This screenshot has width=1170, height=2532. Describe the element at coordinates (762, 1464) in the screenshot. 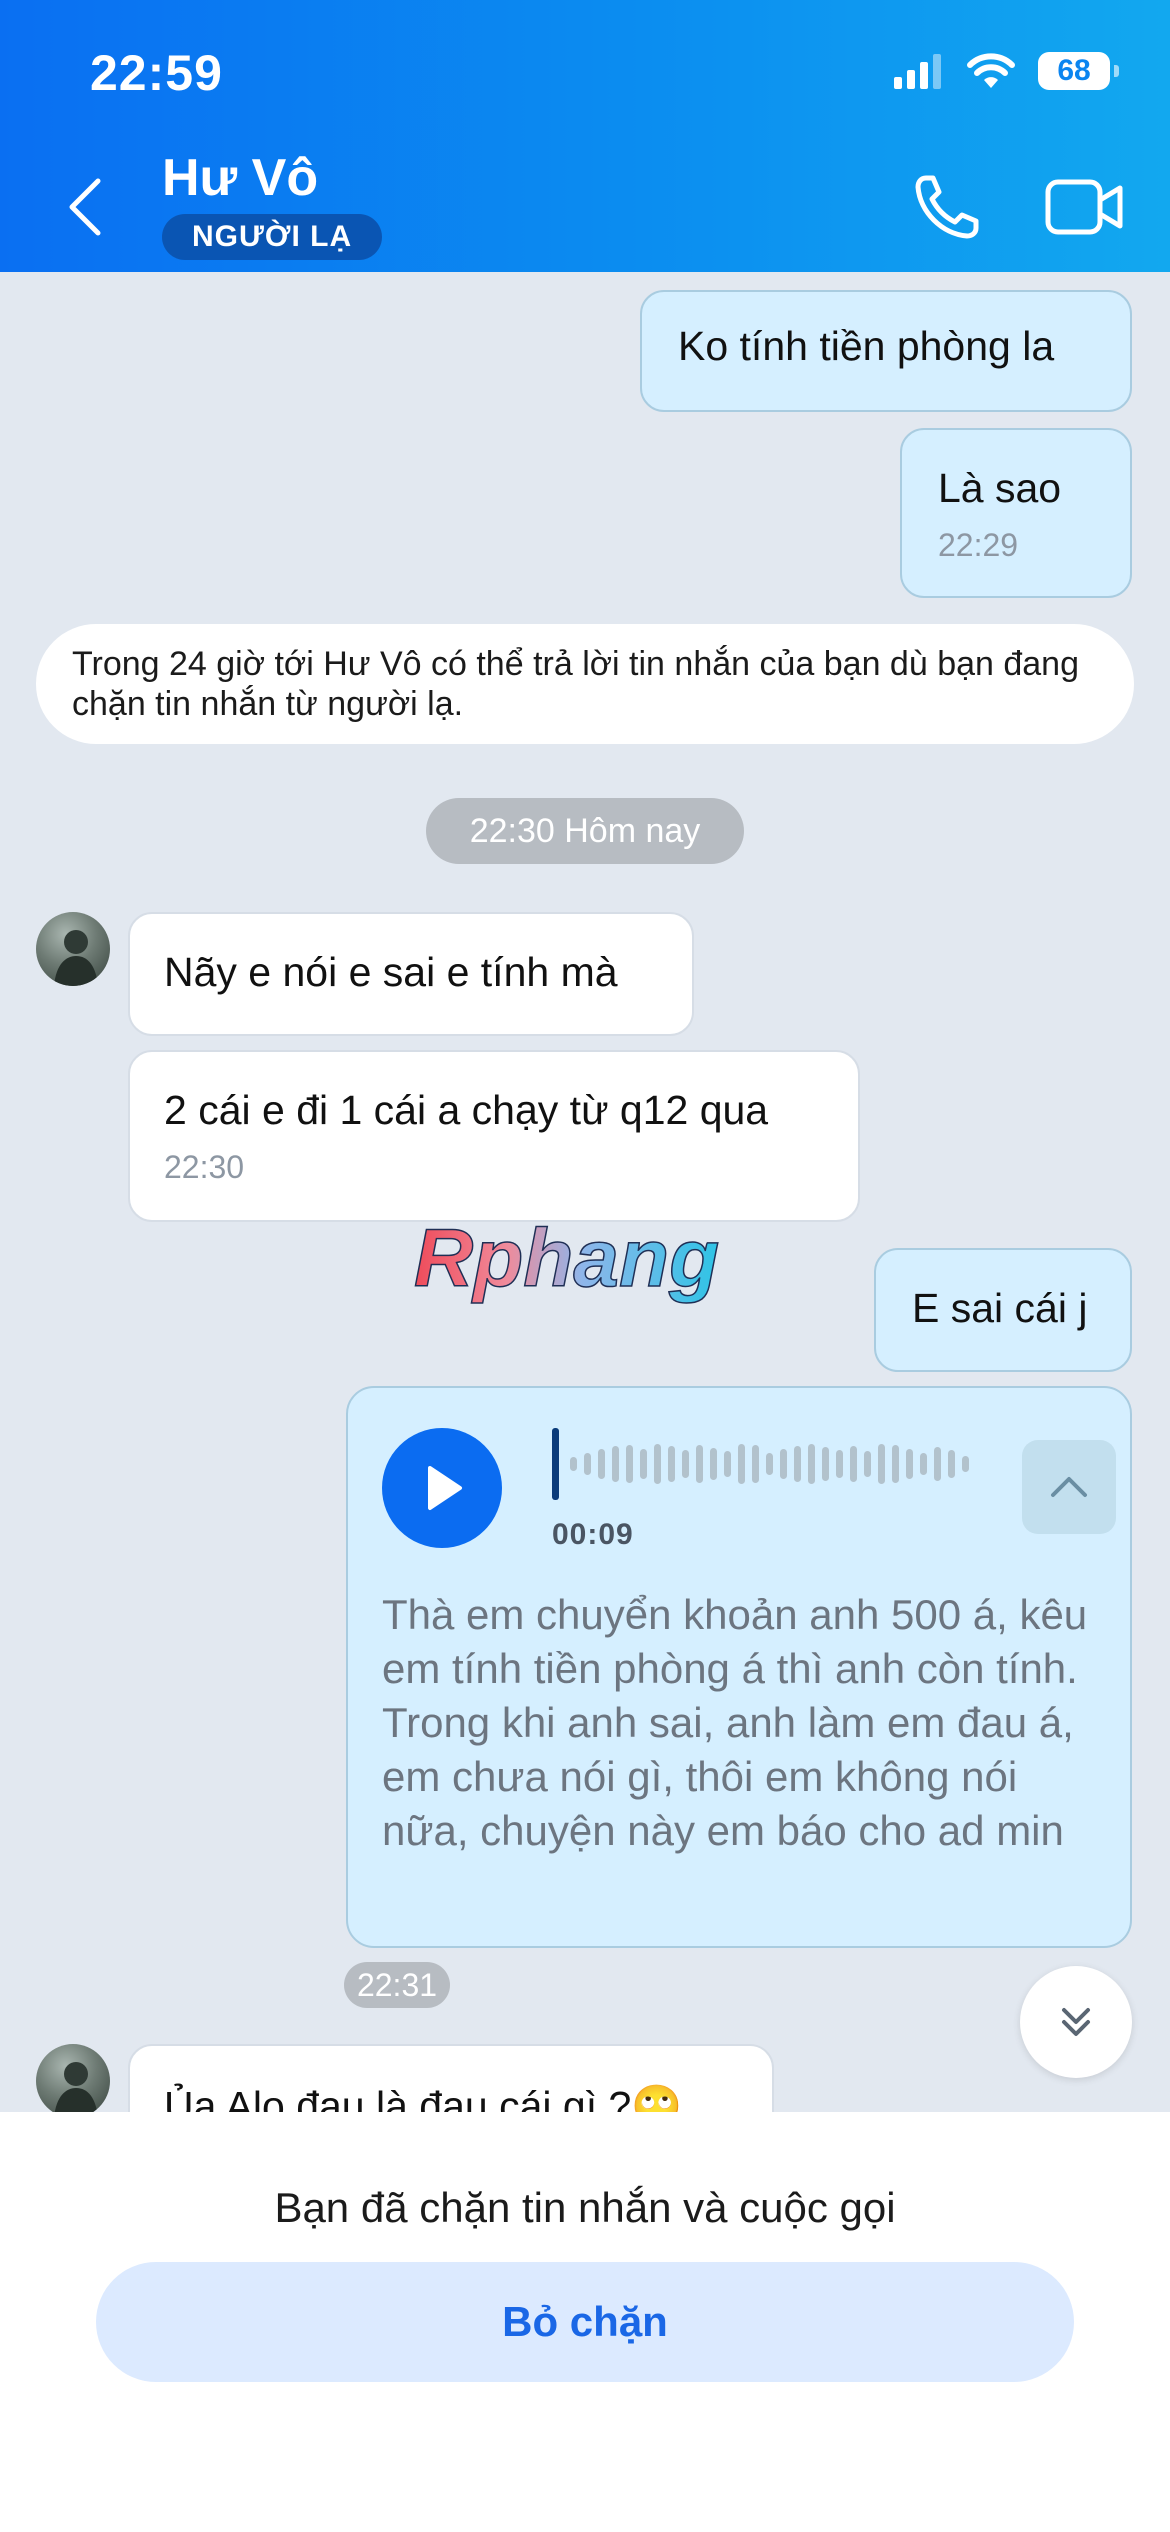

I see `voice-waveform` at that location.